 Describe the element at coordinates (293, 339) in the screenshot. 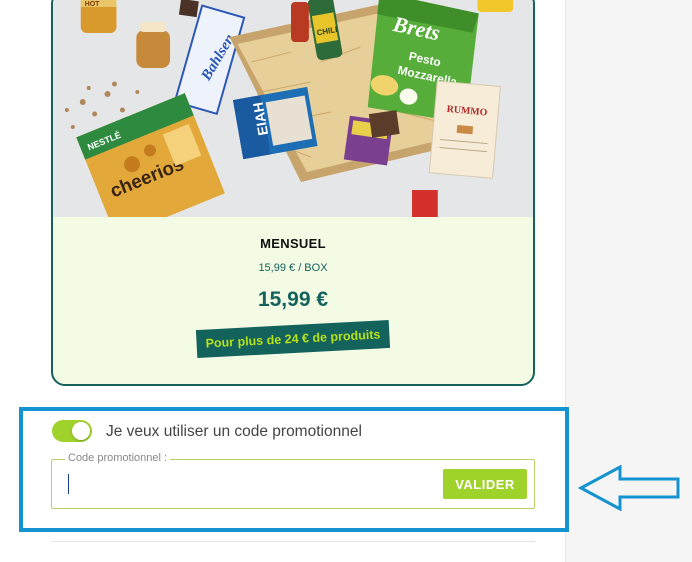

I see `plan-ribbon: Pour plus de 24 € de produits` at that location.